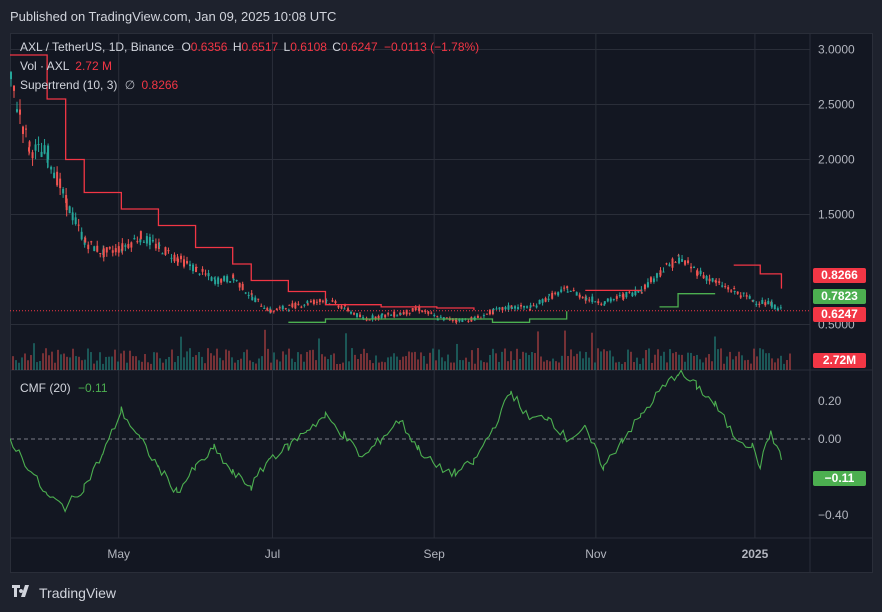 This screenshot has height=612, width=882. I want to click on supertrend-green2-line, so click(687, 300).